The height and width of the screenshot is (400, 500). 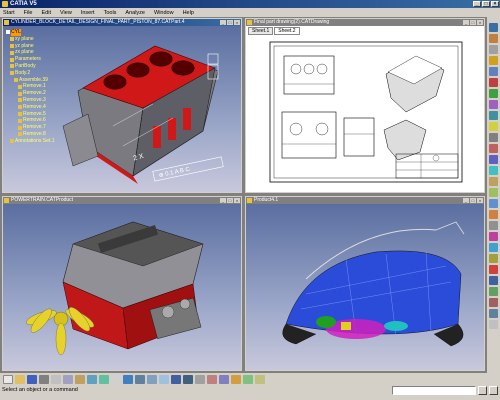 I want to click on product-maximize-button: □, so click(x=473, y=200).